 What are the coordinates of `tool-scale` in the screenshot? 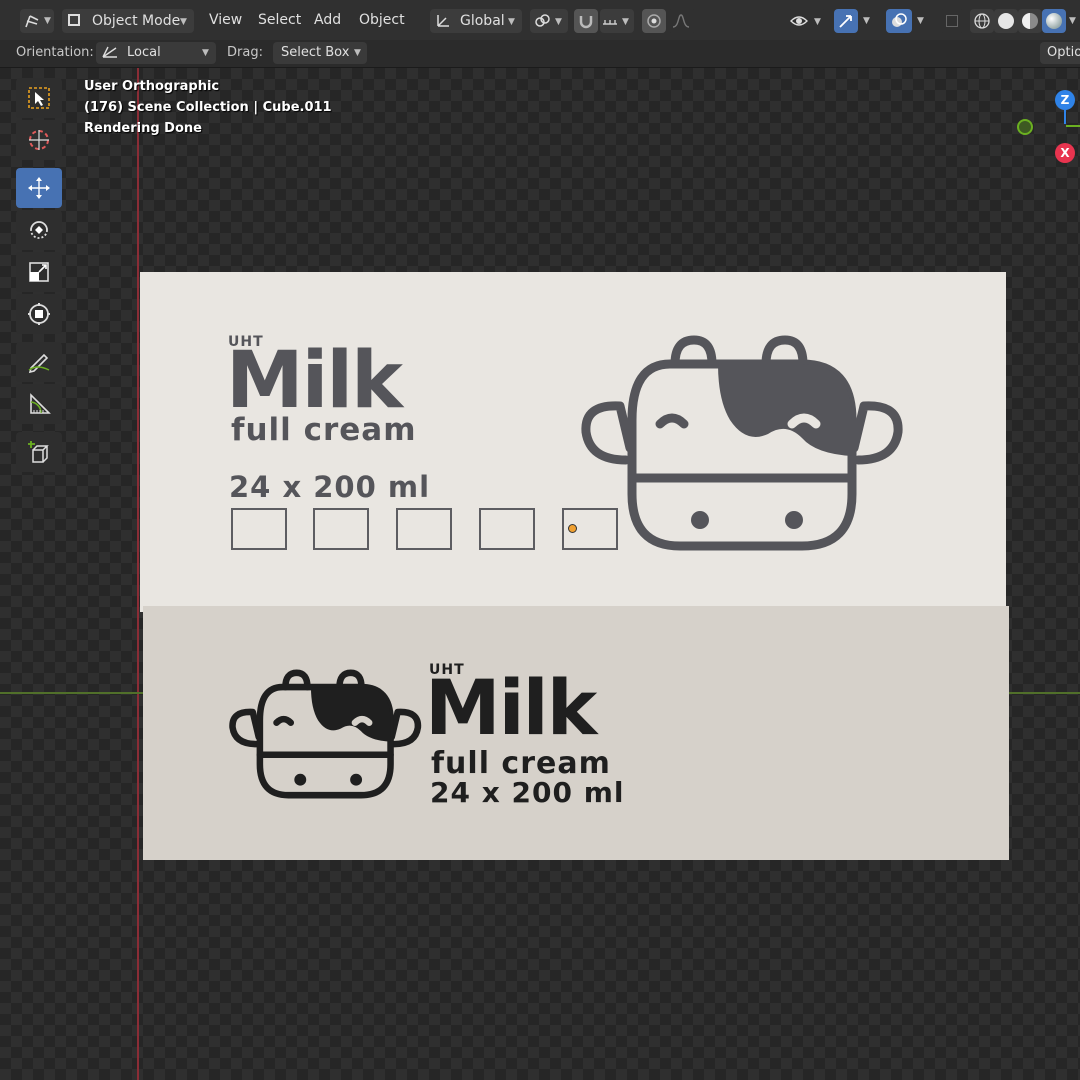 It's located at (39, 272).